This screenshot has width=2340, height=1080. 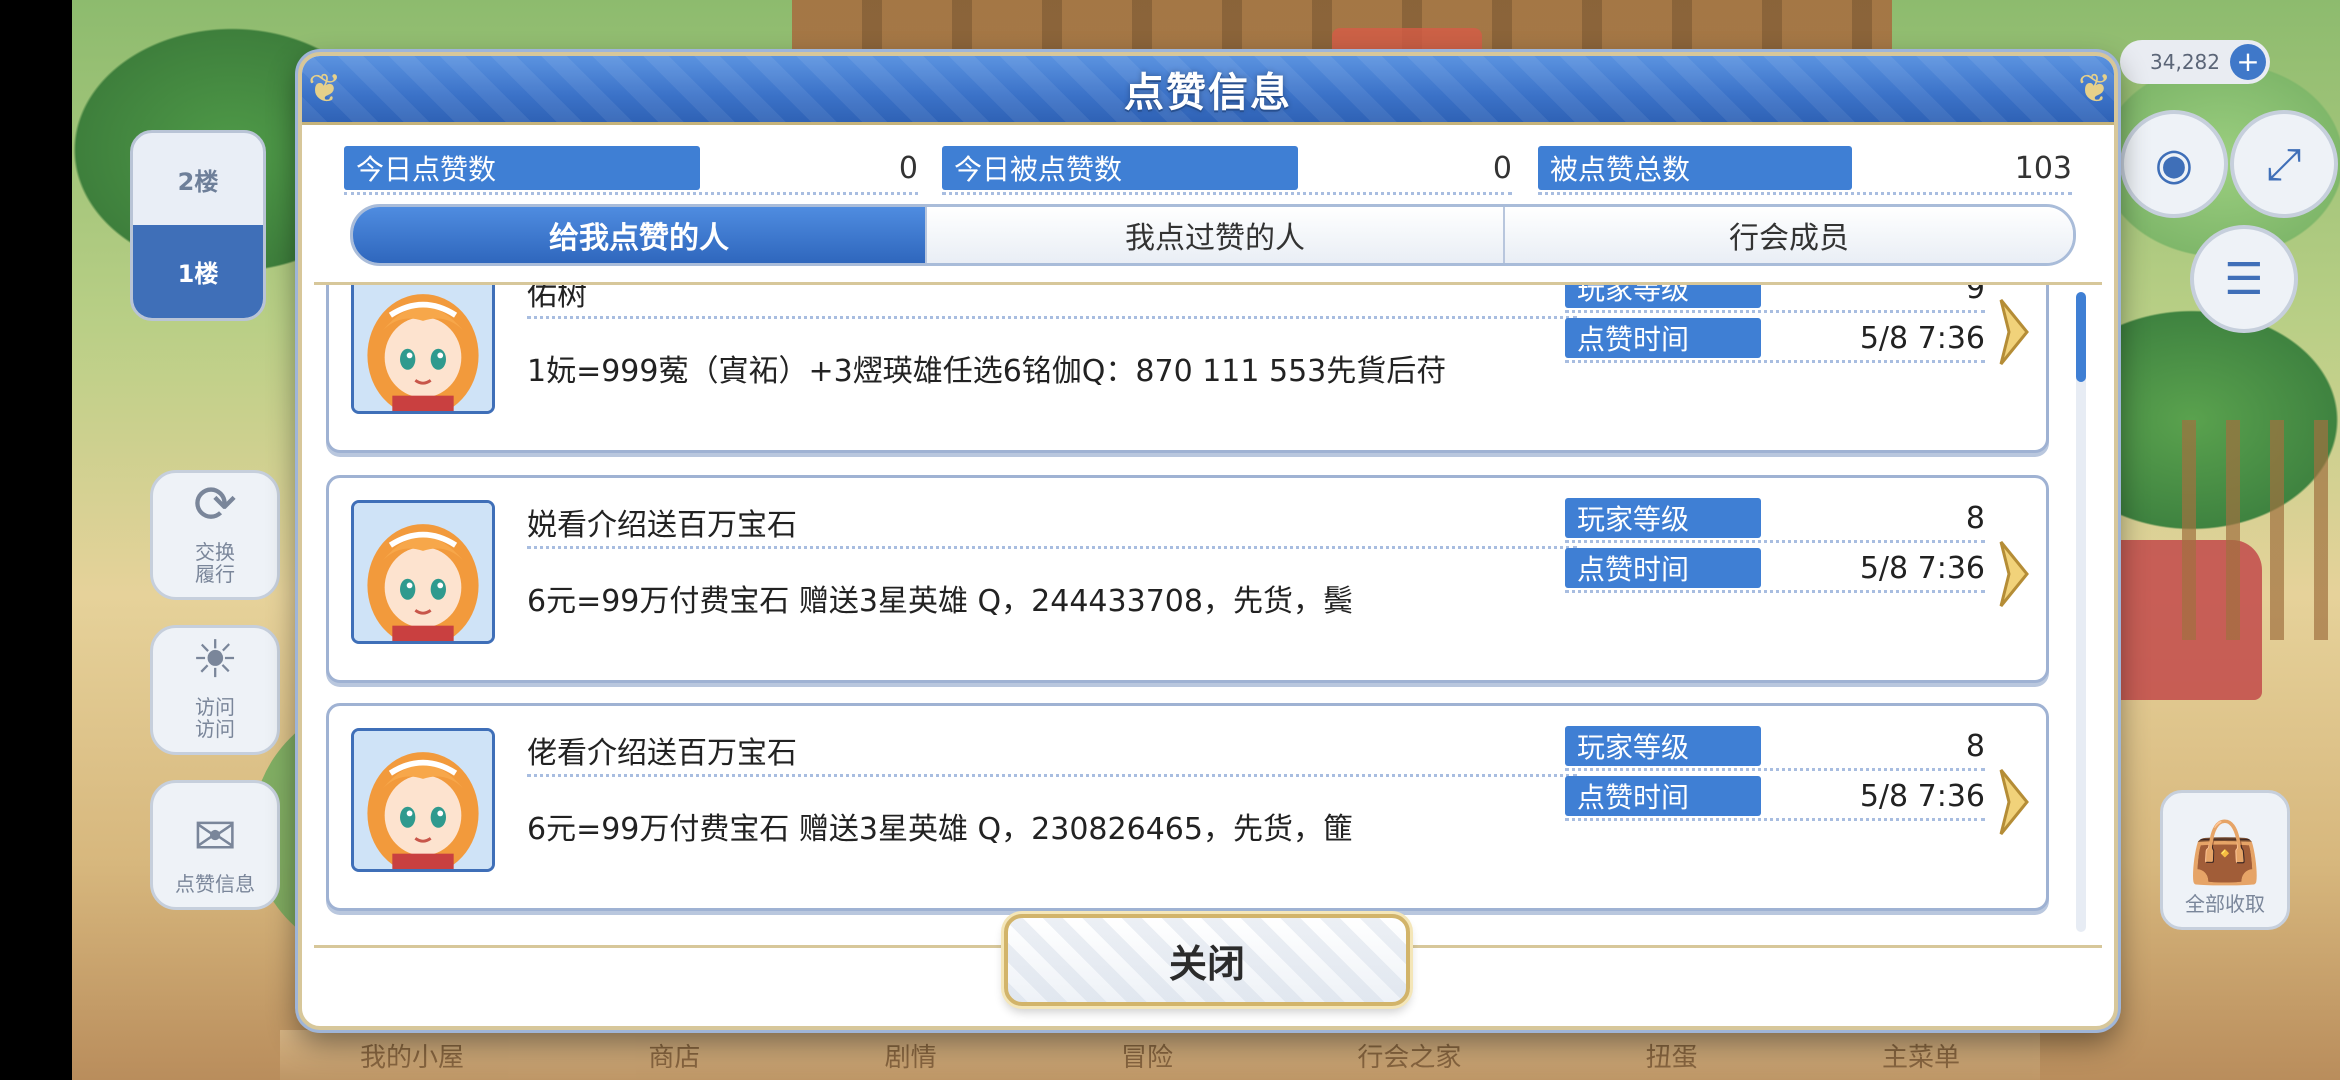 I want to click on bottom-tab: 商店, so click(x=674, y=1055).